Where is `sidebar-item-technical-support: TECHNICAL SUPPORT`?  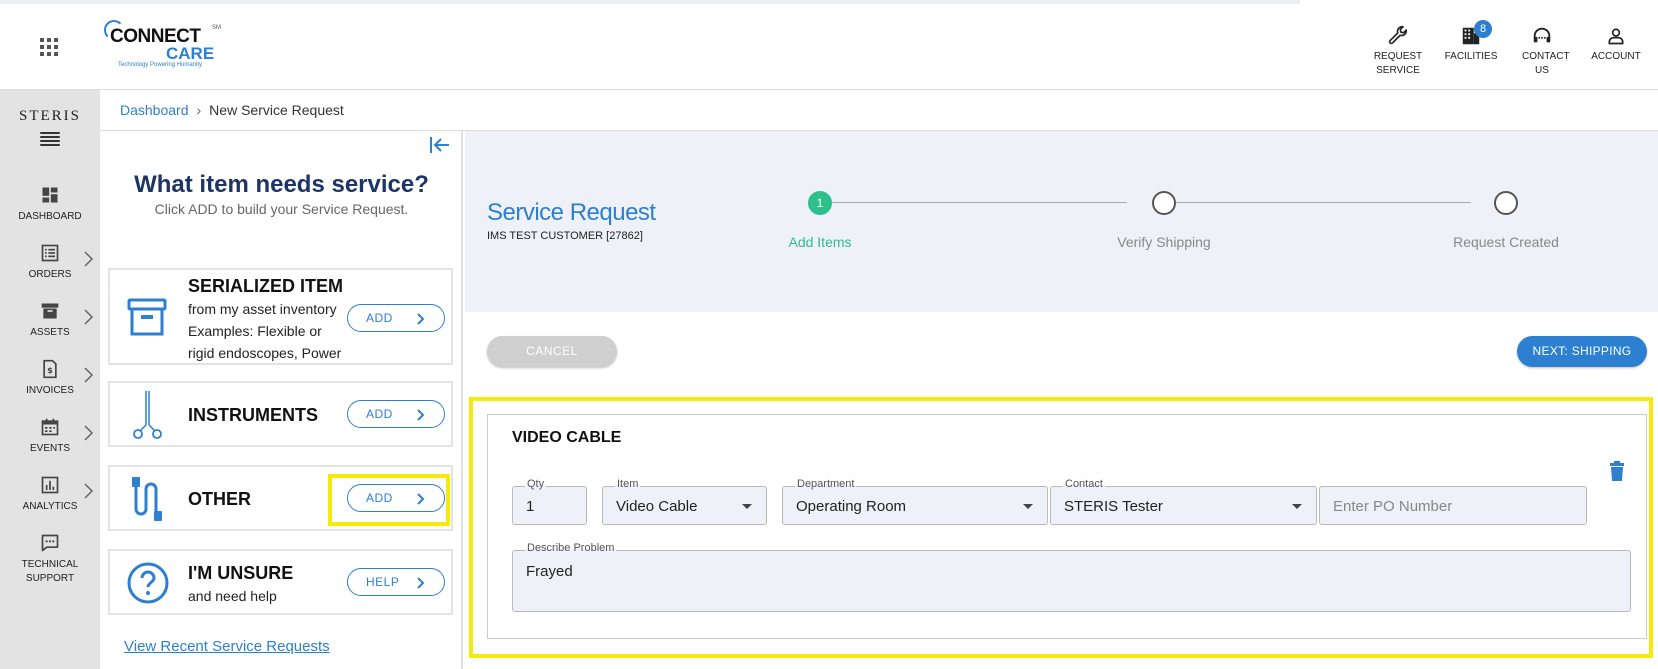
sidebar-item-technical-support: TECHNICAL SUPPORT is located at coordinates (50, 557).